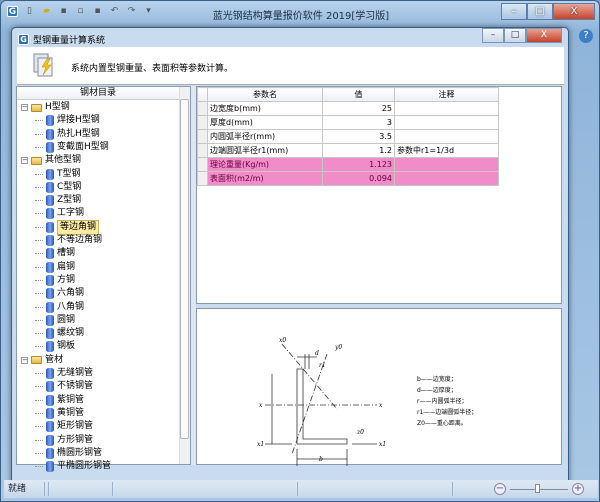 The width and height of the screenshot is (600, 502). I want to click on tree-item: 紫铜管, so click(59, 400).